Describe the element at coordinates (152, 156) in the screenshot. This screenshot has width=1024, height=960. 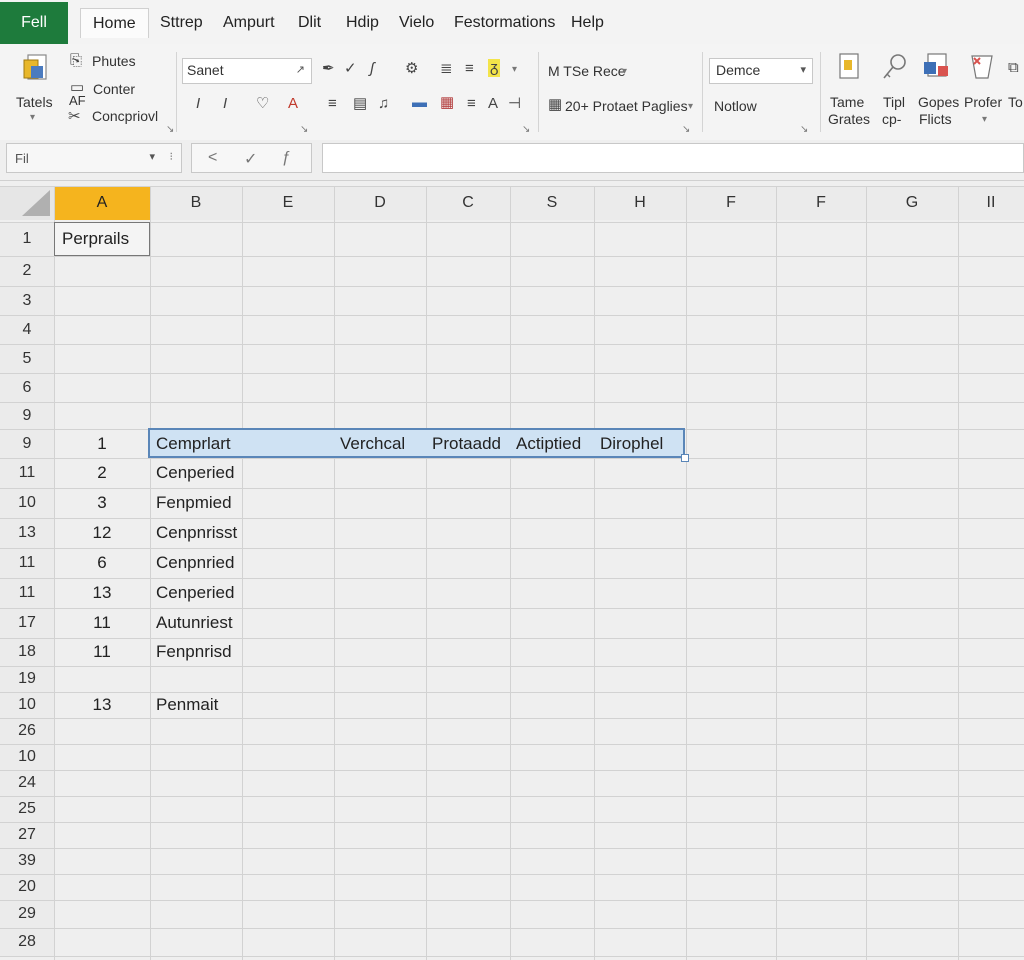
I see `name-box-dropdown-icon: ▾` at that location.